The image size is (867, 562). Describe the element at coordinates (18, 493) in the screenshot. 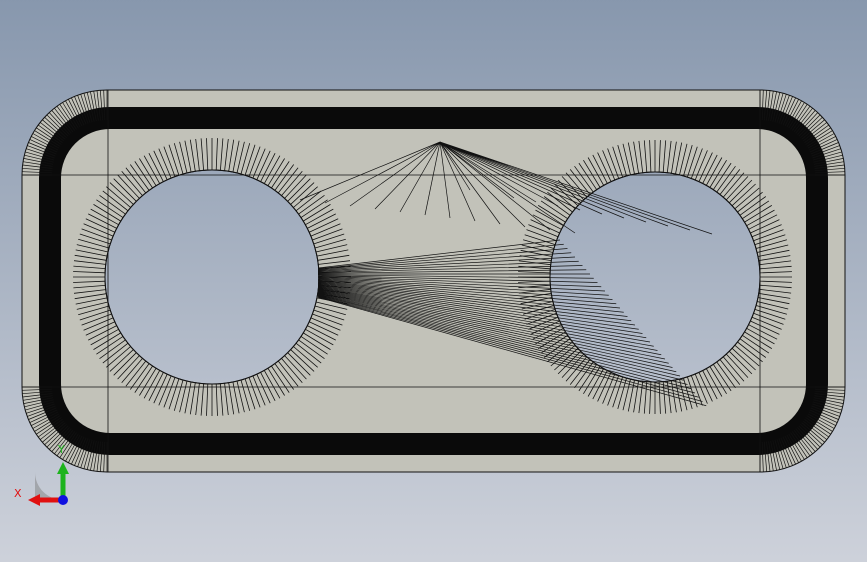

I see `x-axis-label: X` at that location.